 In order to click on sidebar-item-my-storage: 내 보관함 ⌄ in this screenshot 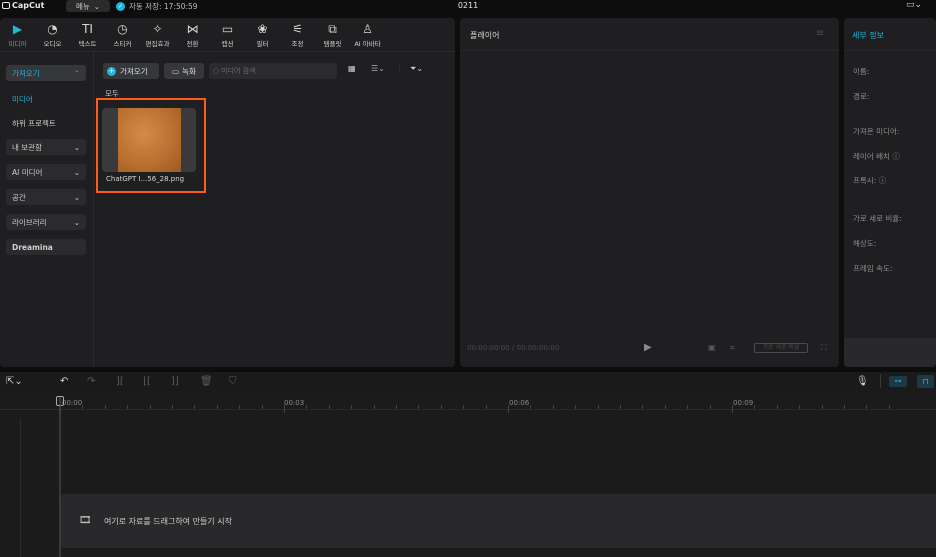, I will do `click(46, 147)`.